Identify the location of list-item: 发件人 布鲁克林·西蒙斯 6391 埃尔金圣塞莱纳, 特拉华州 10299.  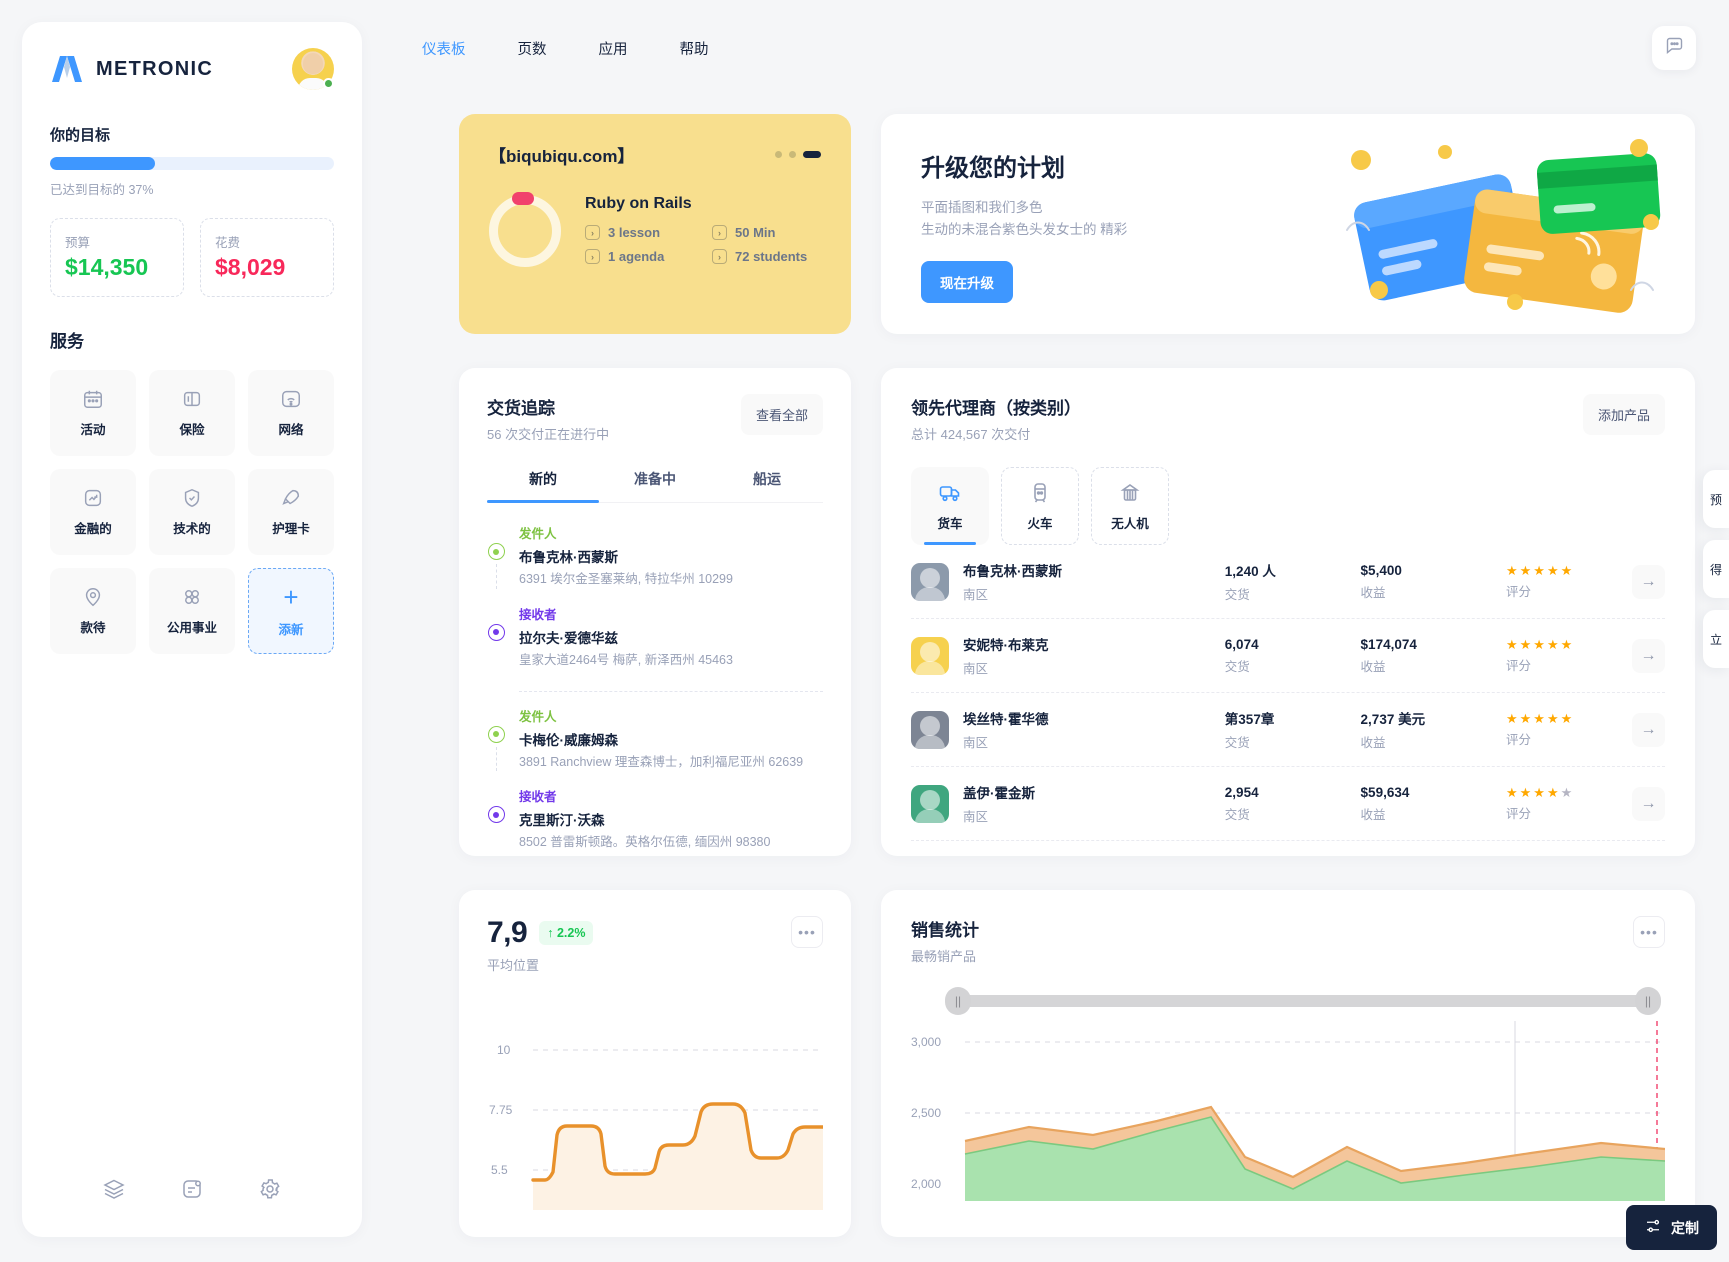
(655, 563).